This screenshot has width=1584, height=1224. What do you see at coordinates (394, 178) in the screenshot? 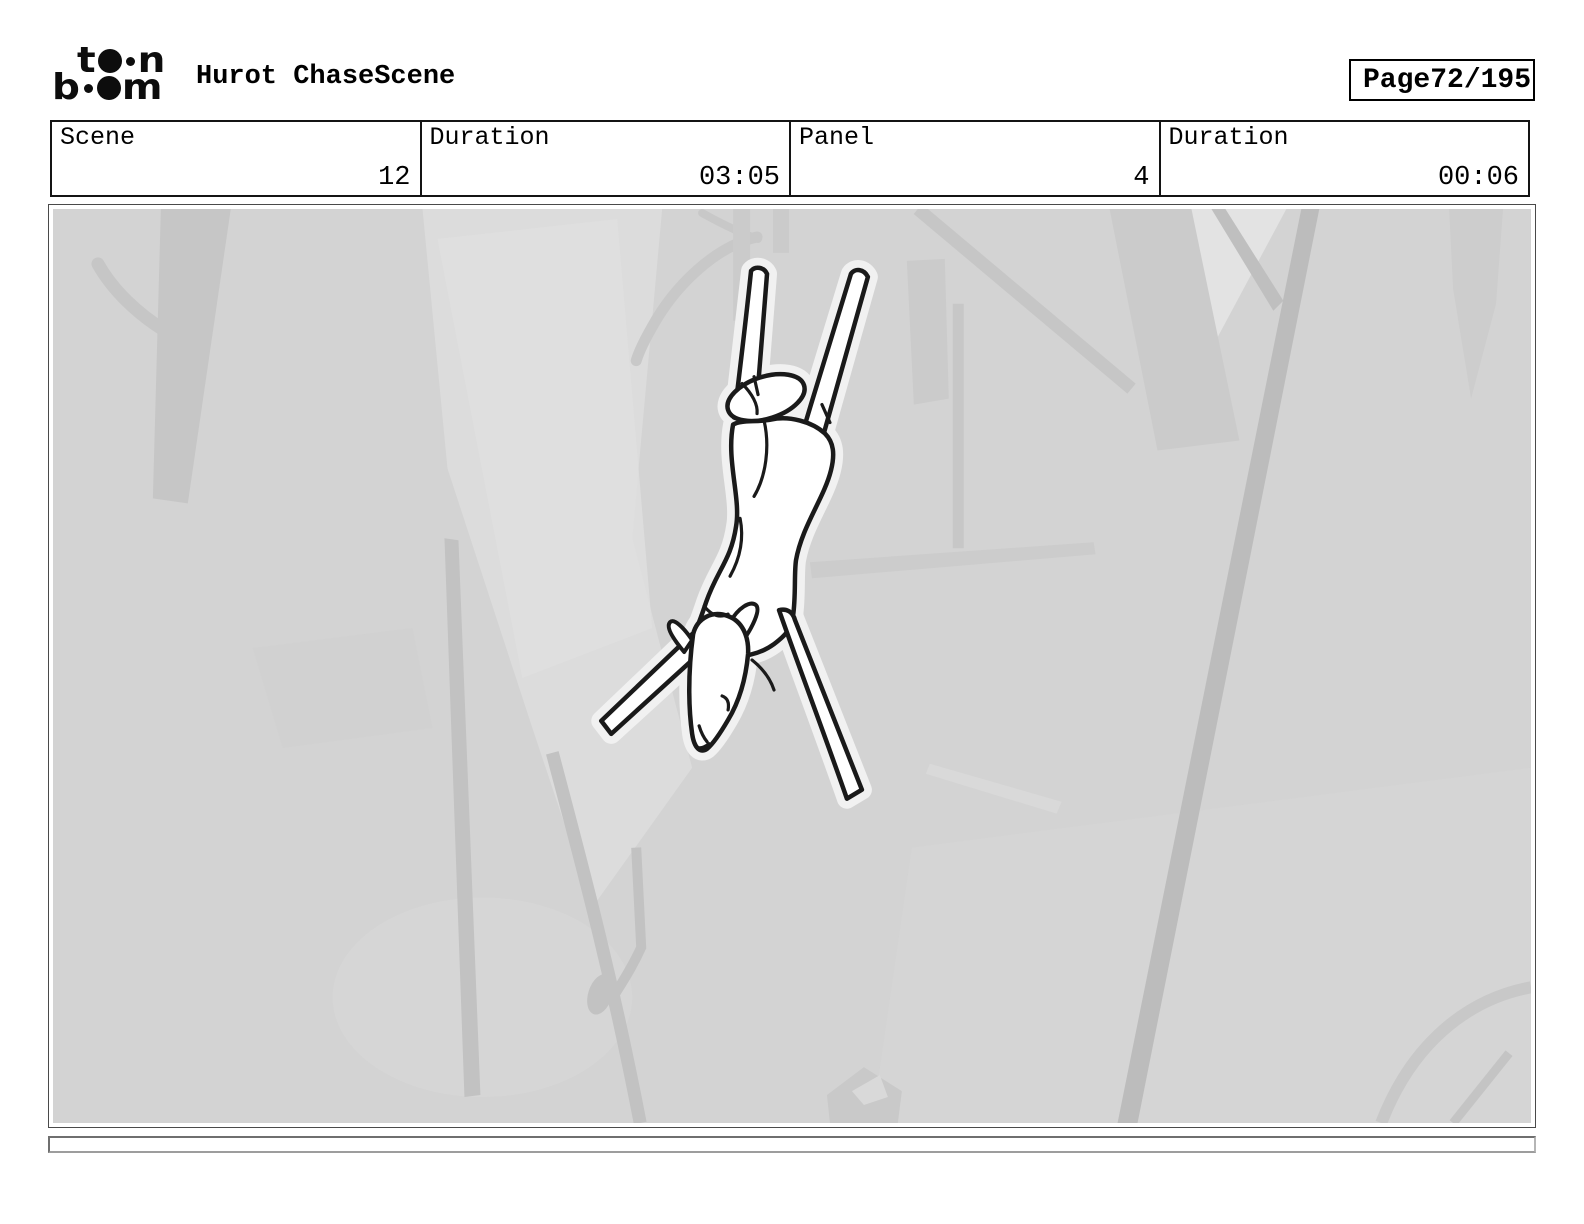
I see `scene-value: 12` at bounding box center [394, 178].